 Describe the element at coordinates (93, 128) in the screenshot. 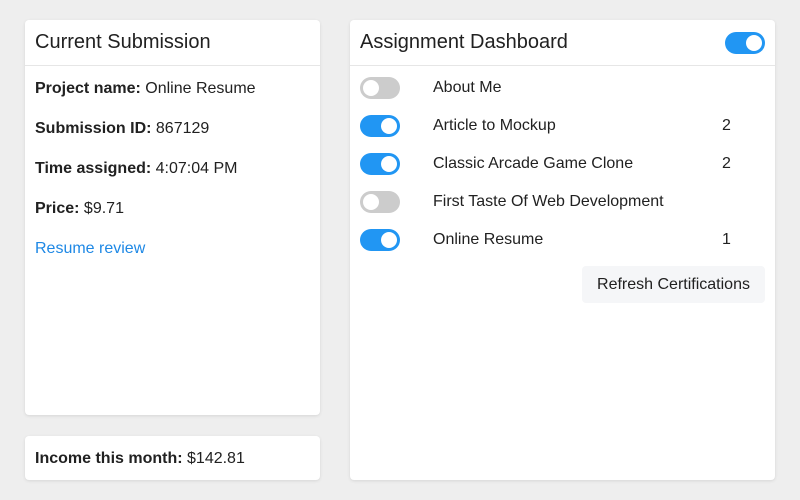

I see `submission-id-label: Submission ID:` at that location.